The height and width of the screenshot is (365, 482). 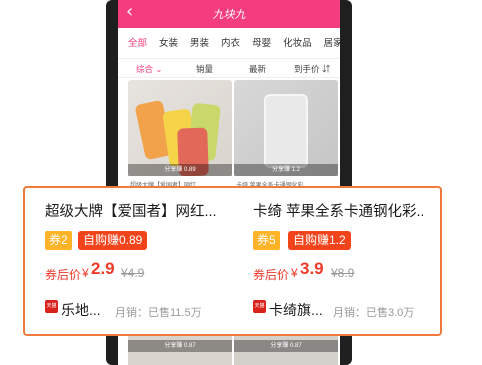 What do you see at coordinates (261, 42) in the screenshot?
I see `tab-baby: 母婴` at bounding box center [261, 42].